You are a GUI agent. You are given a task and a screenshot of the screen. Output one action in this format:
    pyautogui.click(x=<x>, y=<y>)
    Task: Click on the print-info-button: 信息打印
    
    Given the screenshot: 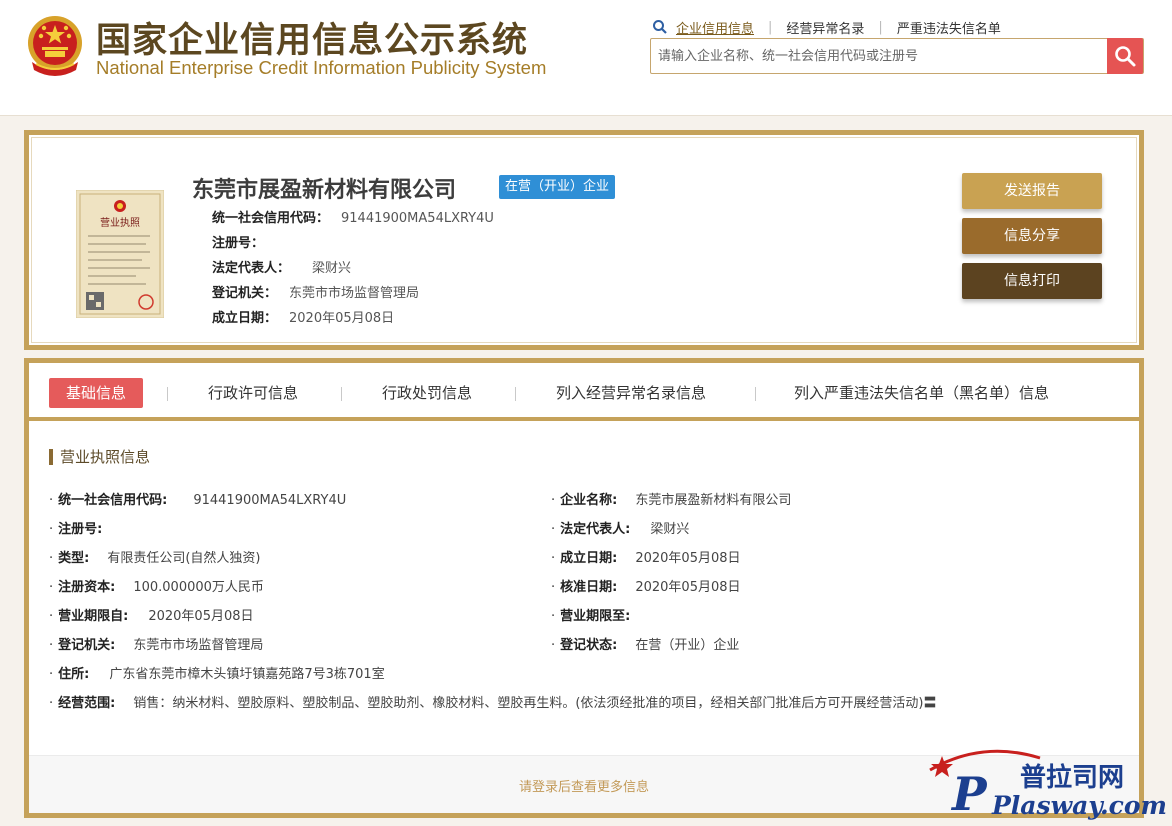 What is the action you would take?
    pyautogui.click(x=1032, y=281)
    